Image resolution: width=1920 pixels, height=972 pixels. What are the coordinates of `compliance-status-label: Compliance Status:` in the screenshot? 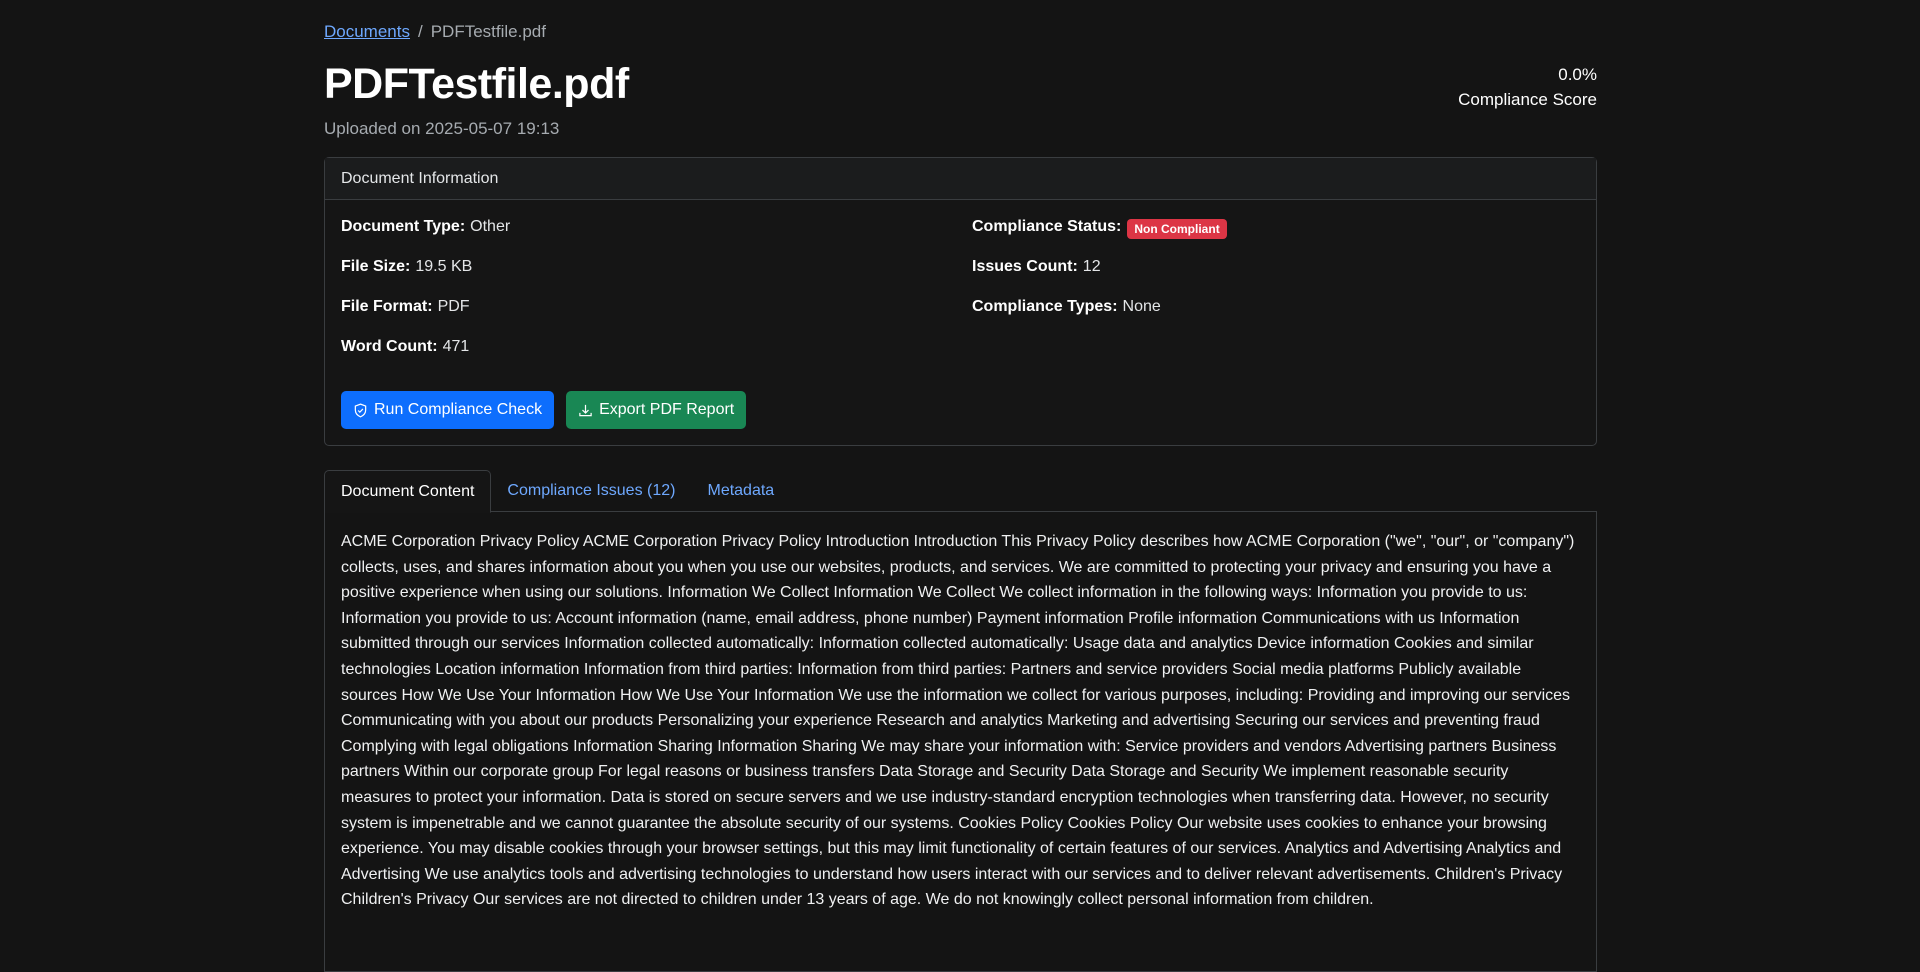 It's located at (1047, 226).